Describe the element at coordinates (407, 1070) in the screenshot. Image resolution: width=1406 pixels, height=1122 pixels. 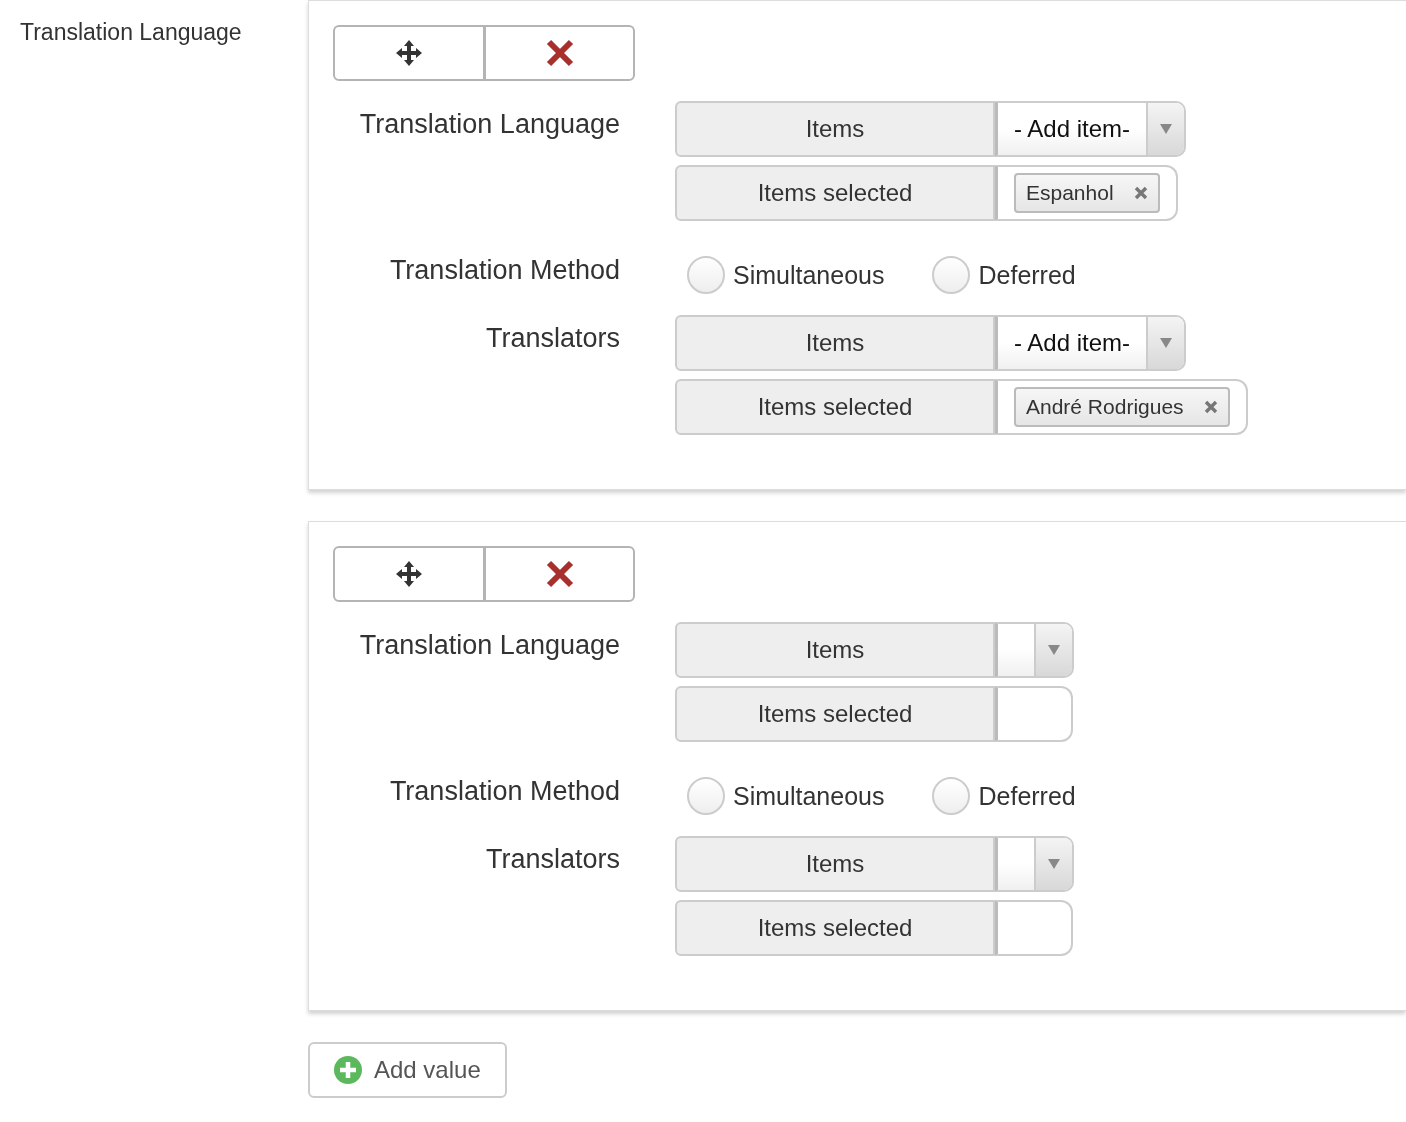
I see `add-value-button: Add value` at that location.